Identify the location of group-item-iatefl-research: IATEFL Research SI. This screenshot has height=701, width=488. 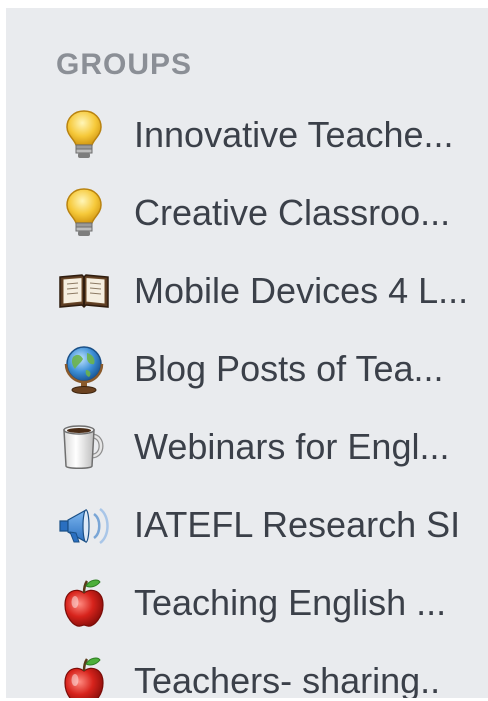
(247, 525).